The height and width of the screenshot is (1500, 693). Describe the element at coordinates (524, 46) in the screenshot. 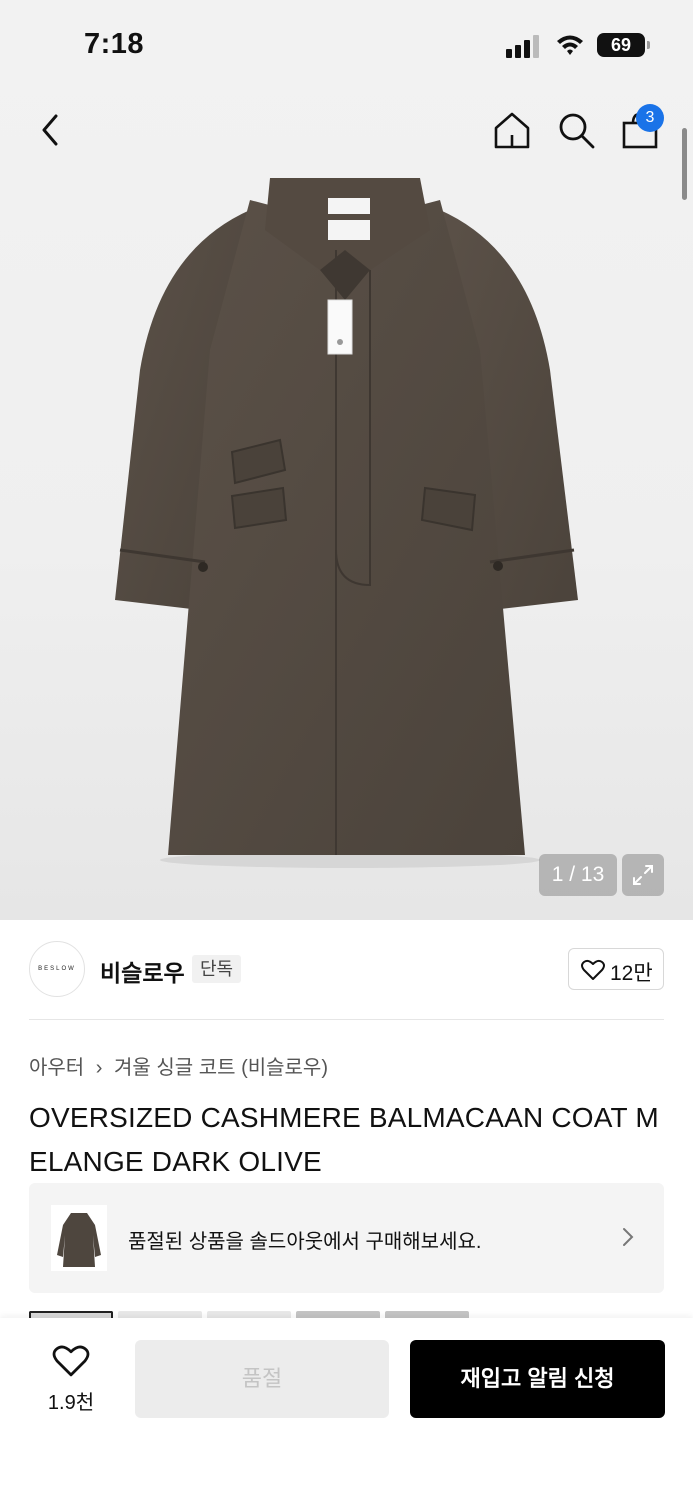

I see `cellular-signal-icon` at that location.